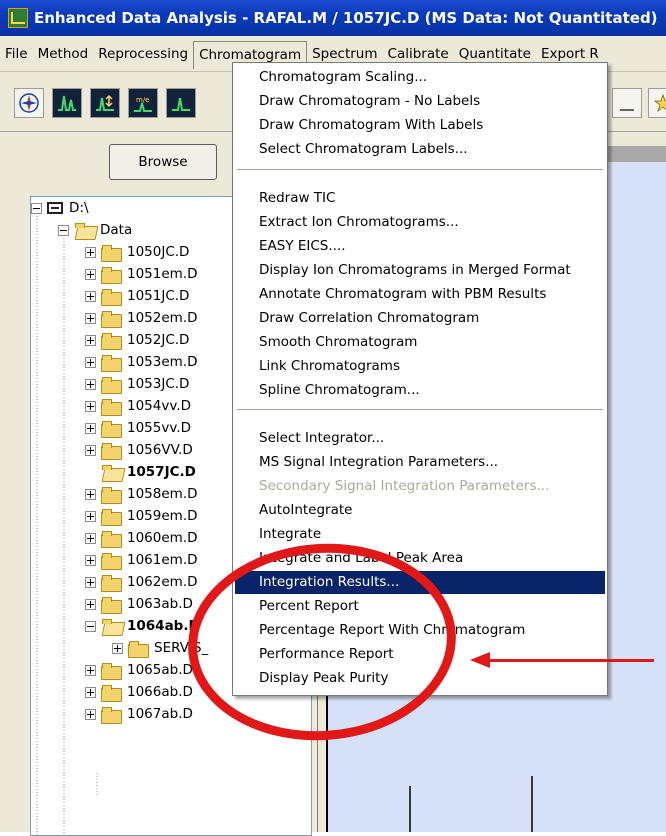 The image size is (666, 836). What do you see at coordinates (67, 103) in the screenshot?
I see `chromatogram-icon` at bounding box center [67, 103].